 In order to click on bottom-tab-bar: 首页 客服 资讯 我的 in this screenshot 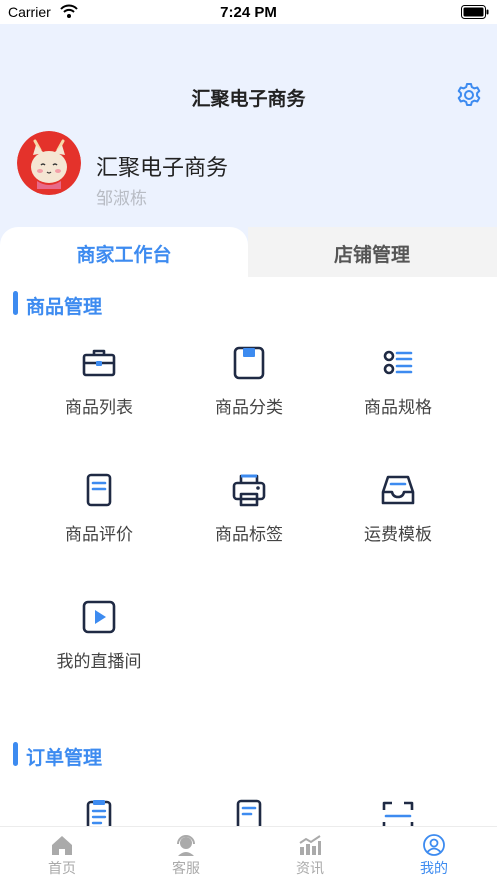, I will do `click(248, 854)`.